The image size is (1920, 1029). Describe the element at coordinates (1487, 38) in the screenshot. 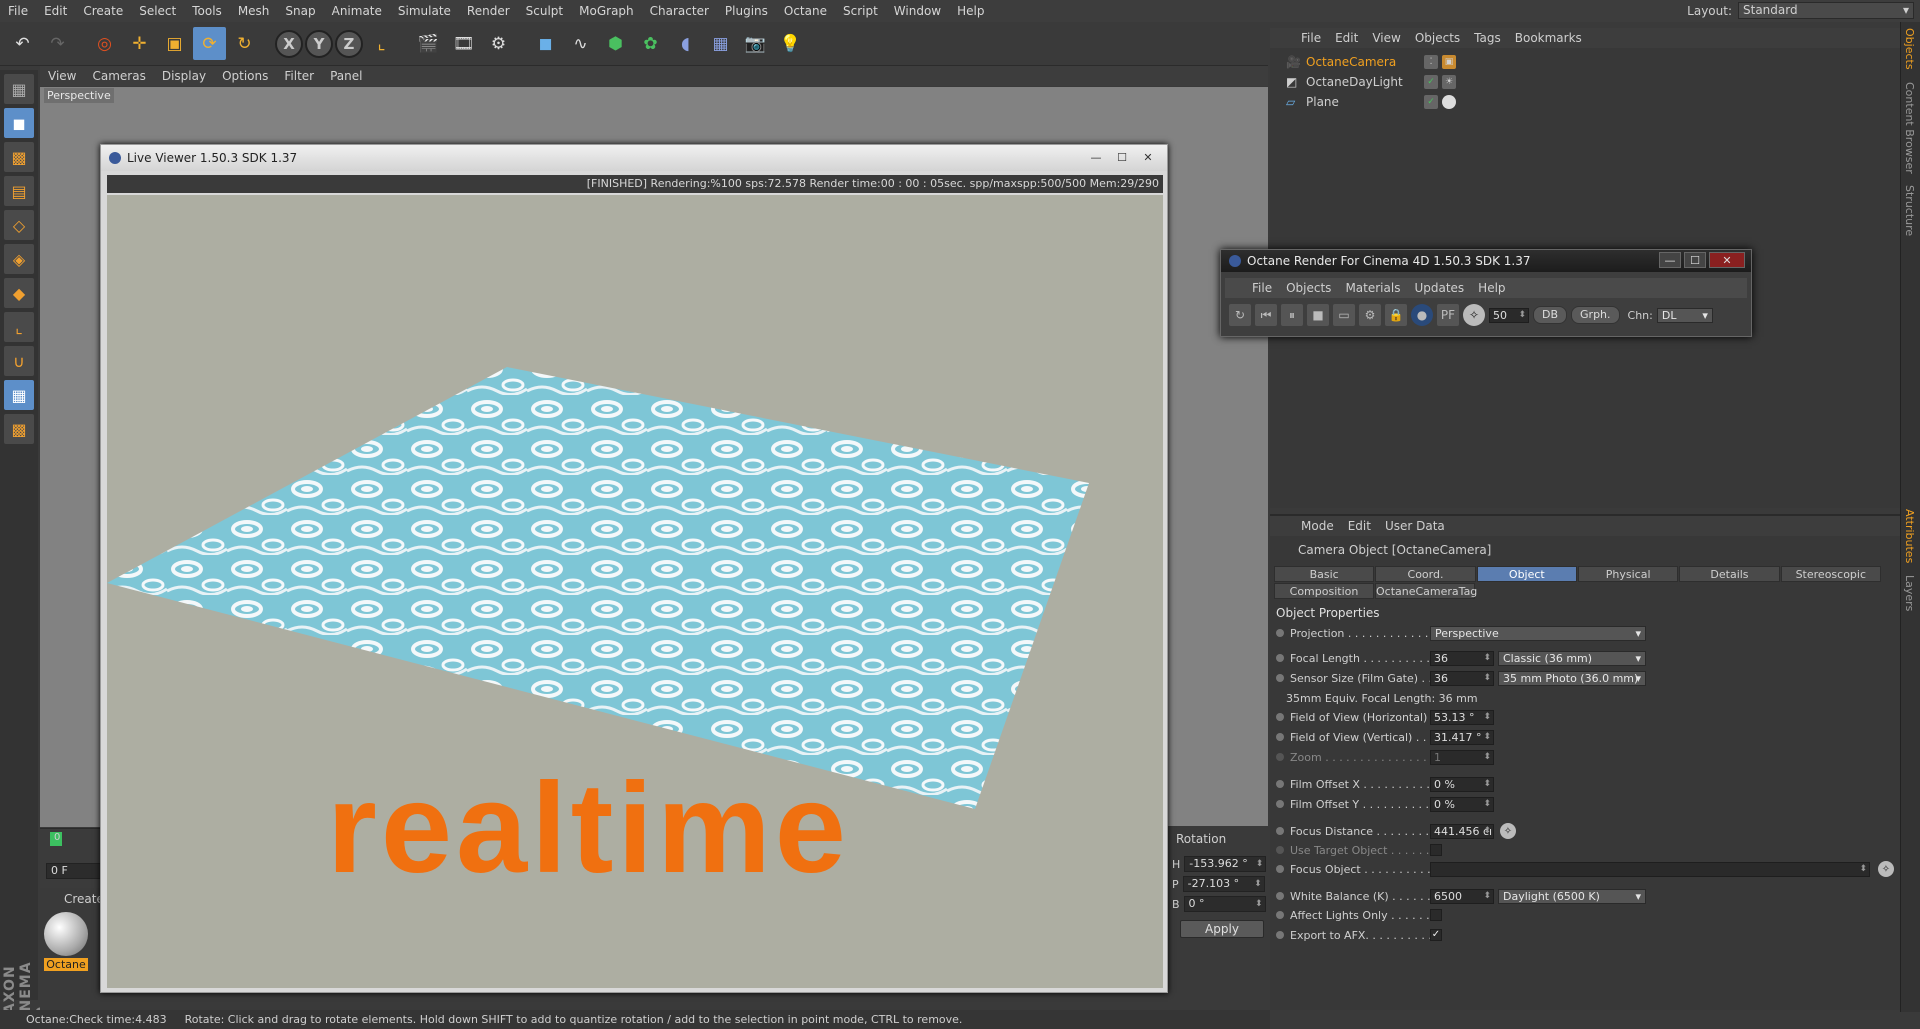

I see `objects-menu-tags: Tags` at that location.